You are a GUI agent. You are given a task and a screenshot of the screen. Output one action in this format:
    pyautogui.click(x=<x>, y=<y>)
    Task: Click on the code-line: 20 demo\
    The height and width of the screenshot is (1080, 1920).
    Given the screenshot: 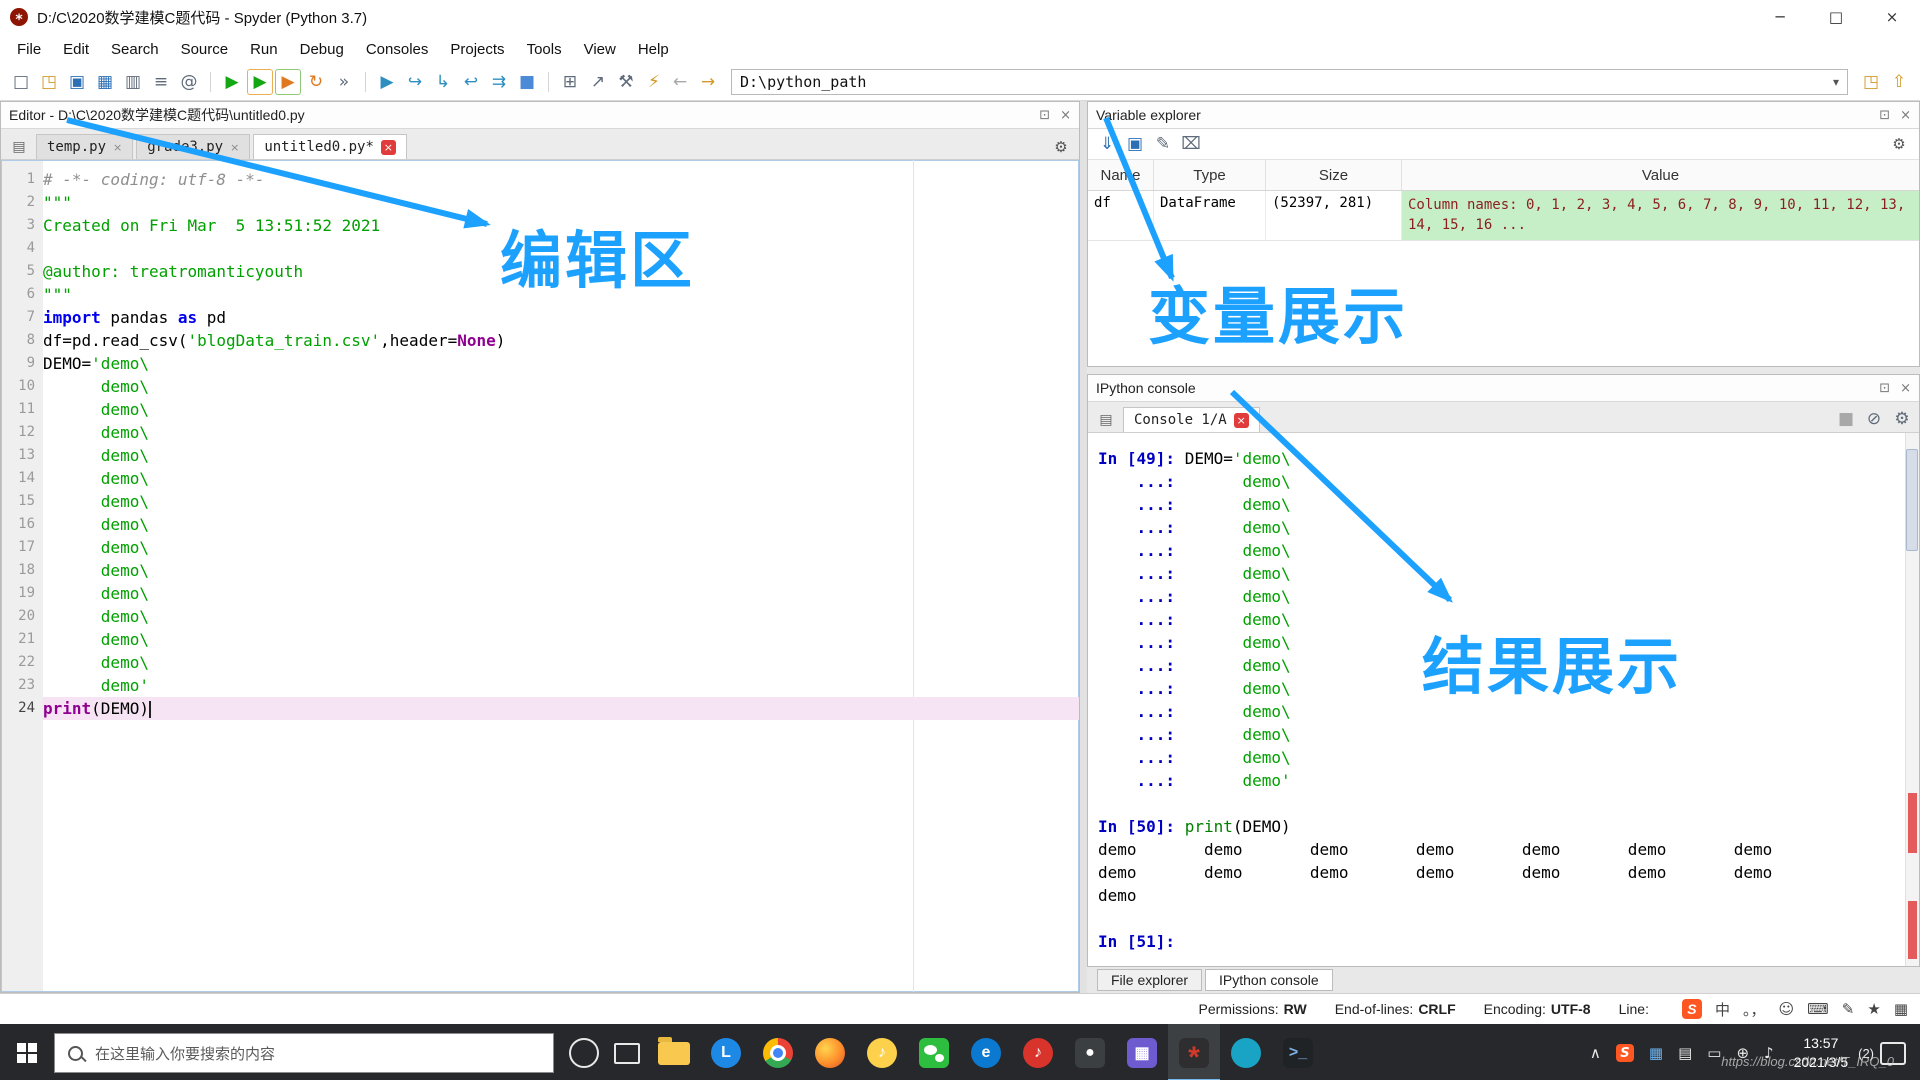 What is the action you would take?
    pyautogui.click(x=540, y=616)
    